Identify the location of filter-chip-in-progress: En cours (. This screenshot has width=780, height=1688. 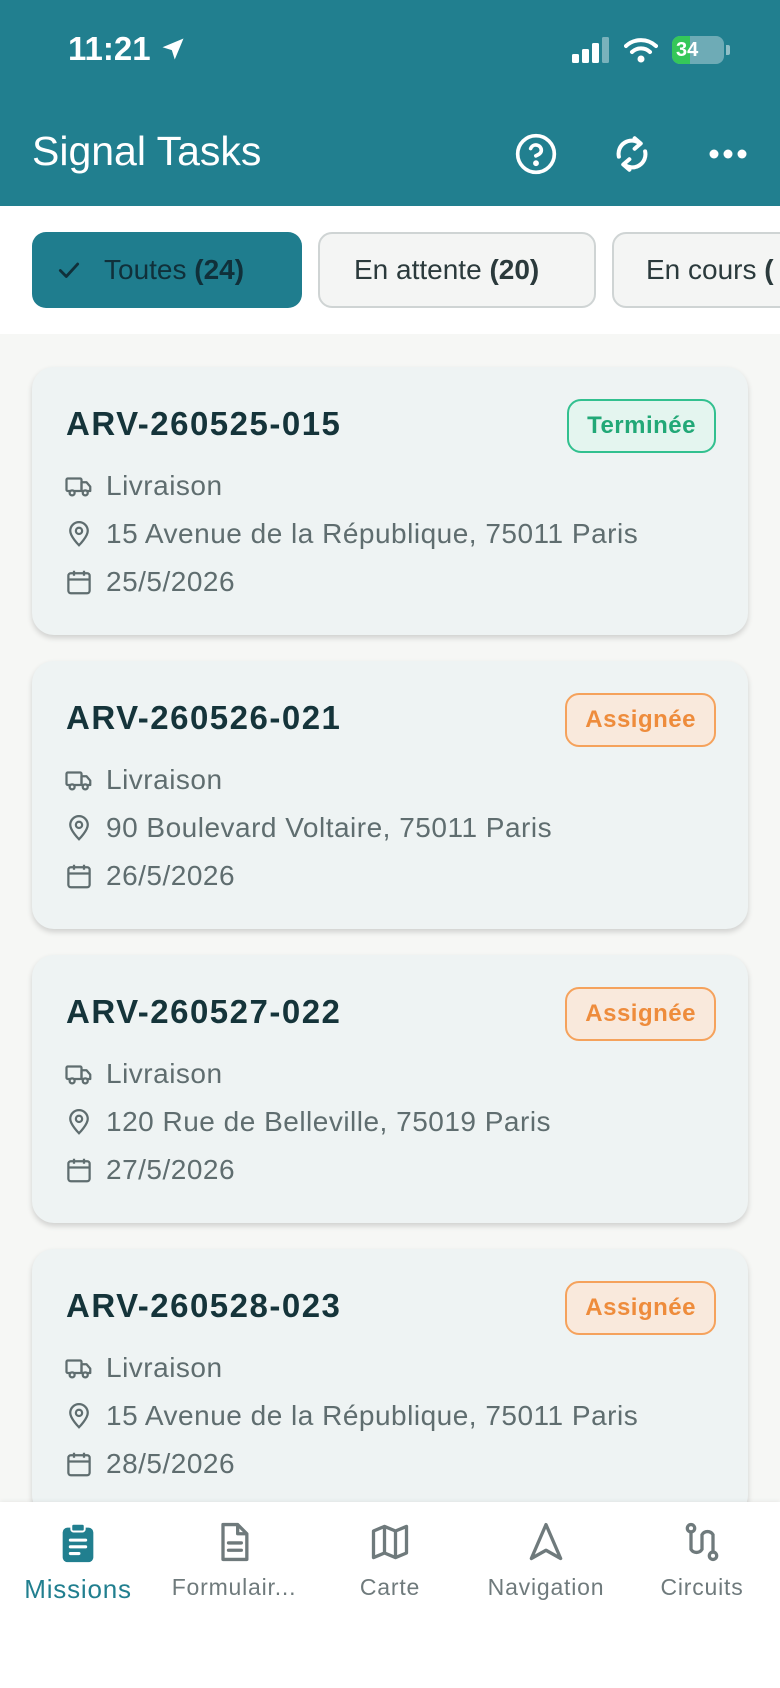
(696, 270).